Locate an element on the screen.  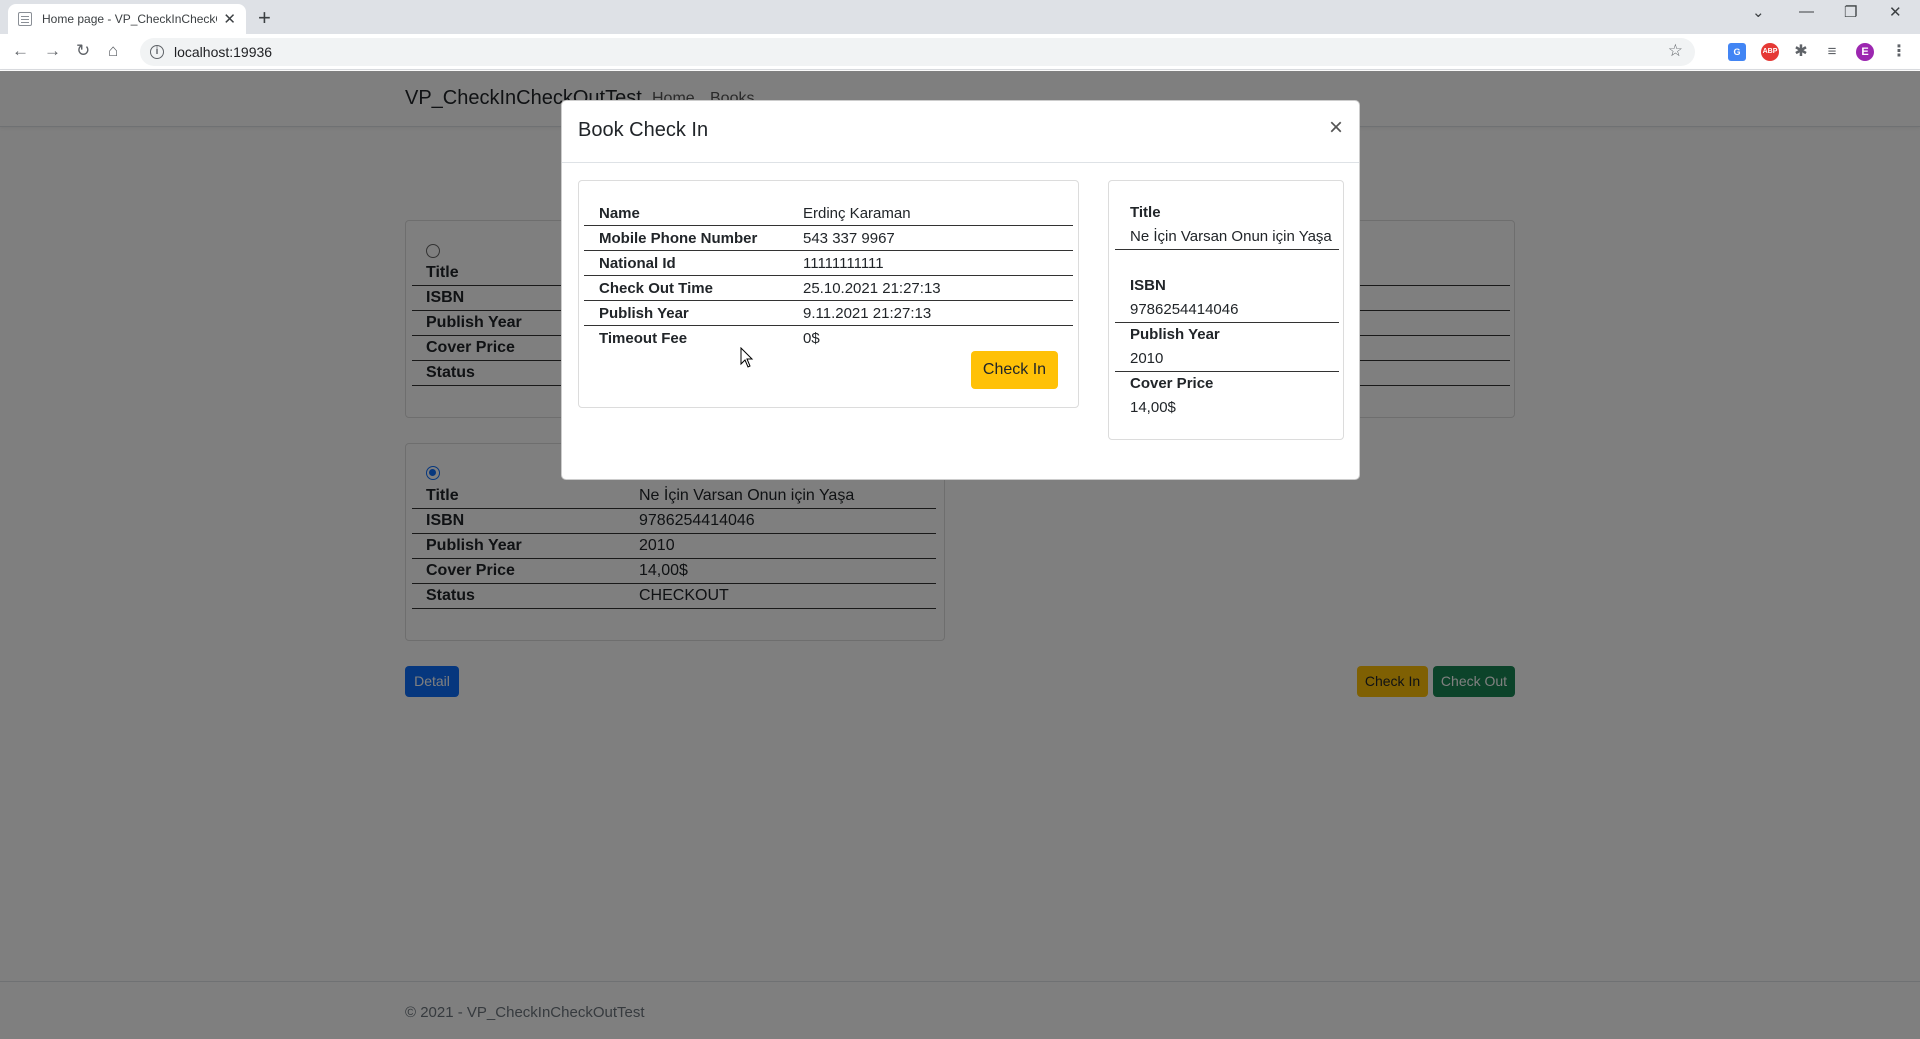
member-name-value: Erdinç Karaman is located at coordinates (857, 213).